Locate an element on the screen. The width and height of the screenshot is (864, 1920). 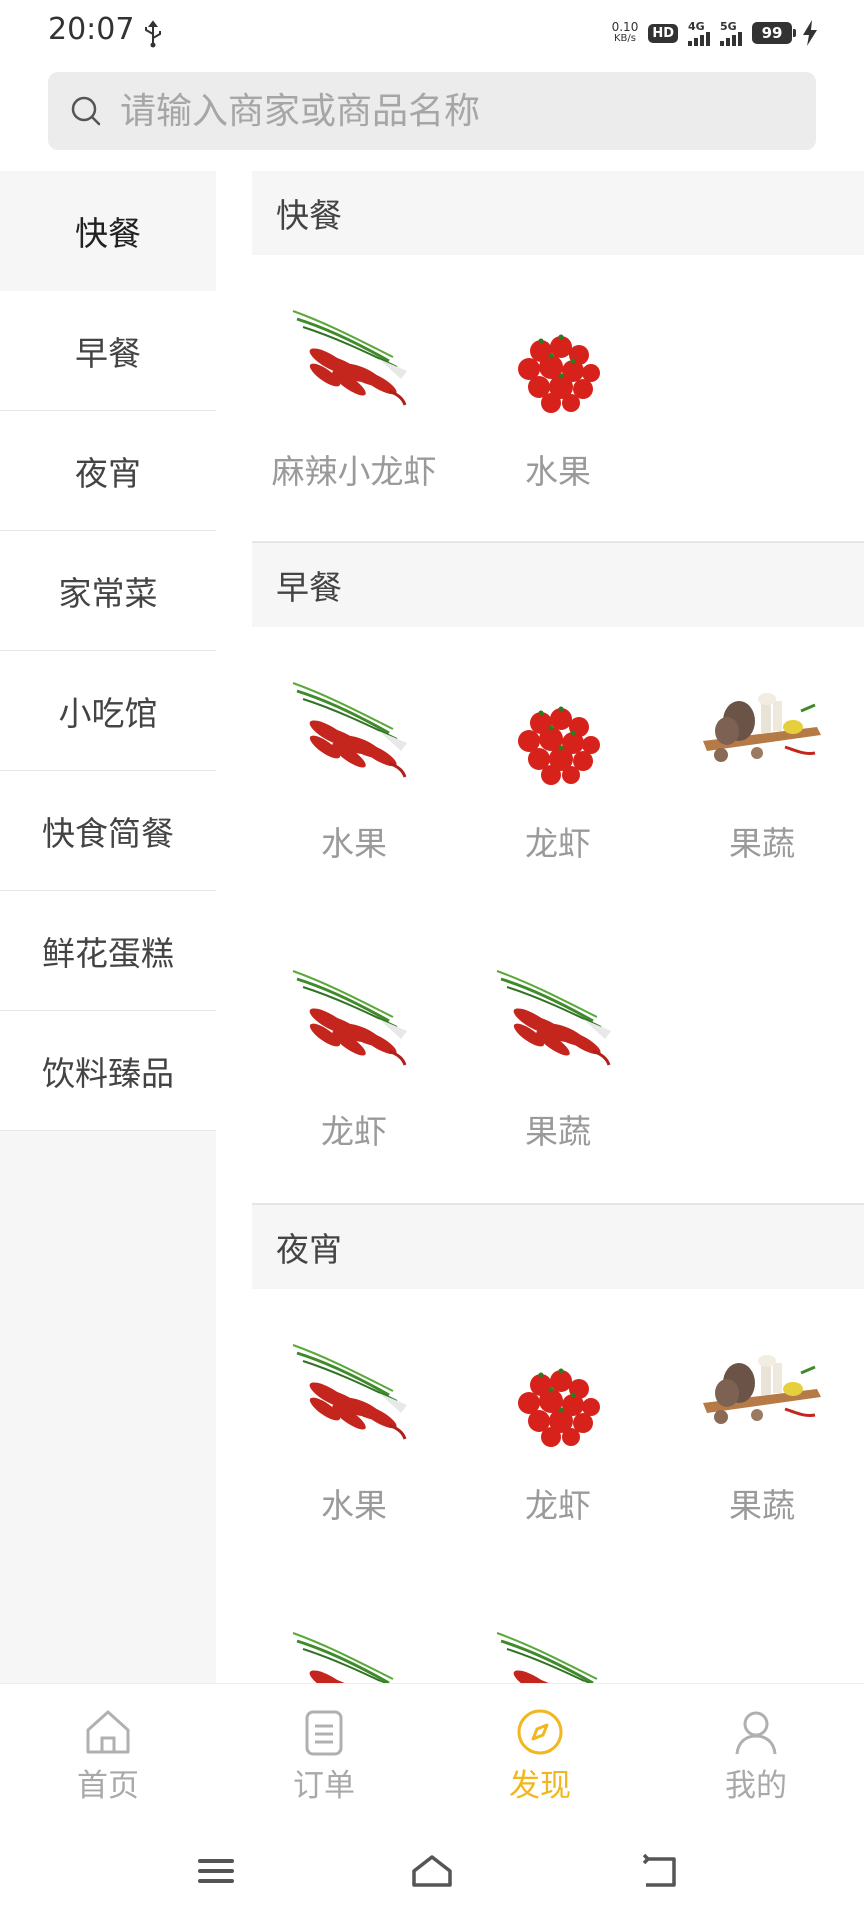
order-icon is located at coordinates (324, 1733).